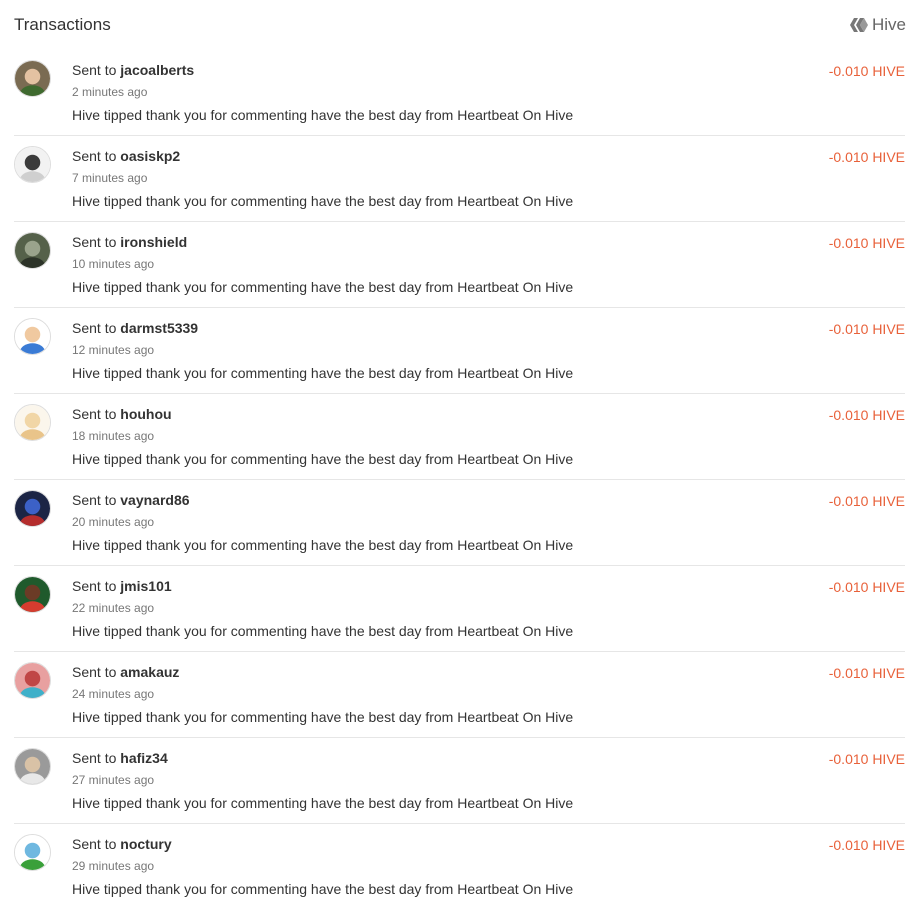 The width and height of the screenshot is (914, 910). Describe the element at coordinates (113, 780) in the screenshot. I see `transaction-time: 27 minutes ago` at that location.